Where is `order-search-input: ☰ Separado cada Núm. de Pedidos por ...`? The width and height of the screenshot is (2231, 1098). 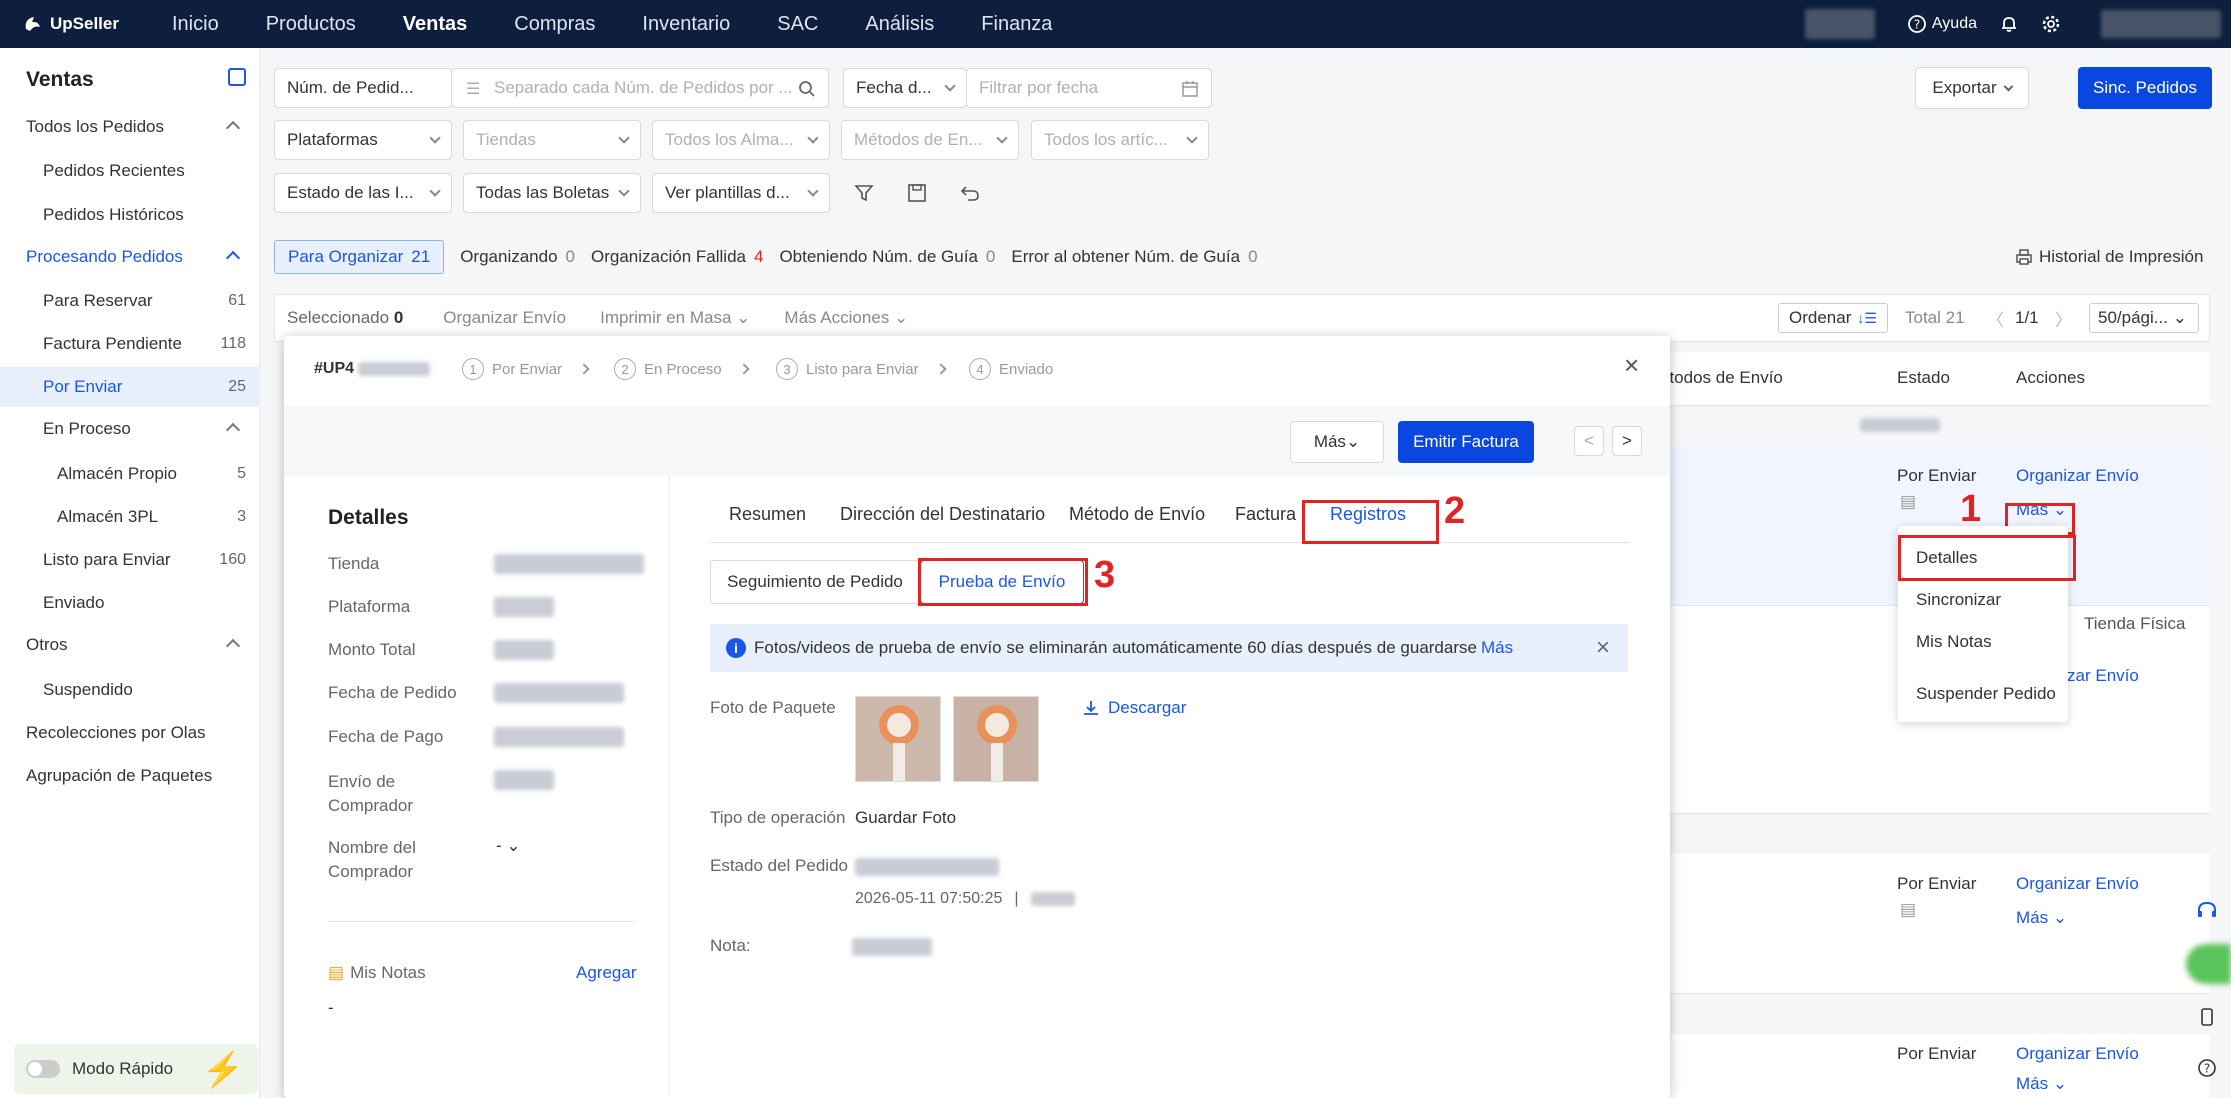 order-search-input: ☰ Separado cada Núm. de Pedidos por ... is located at coordinates (640, 88).